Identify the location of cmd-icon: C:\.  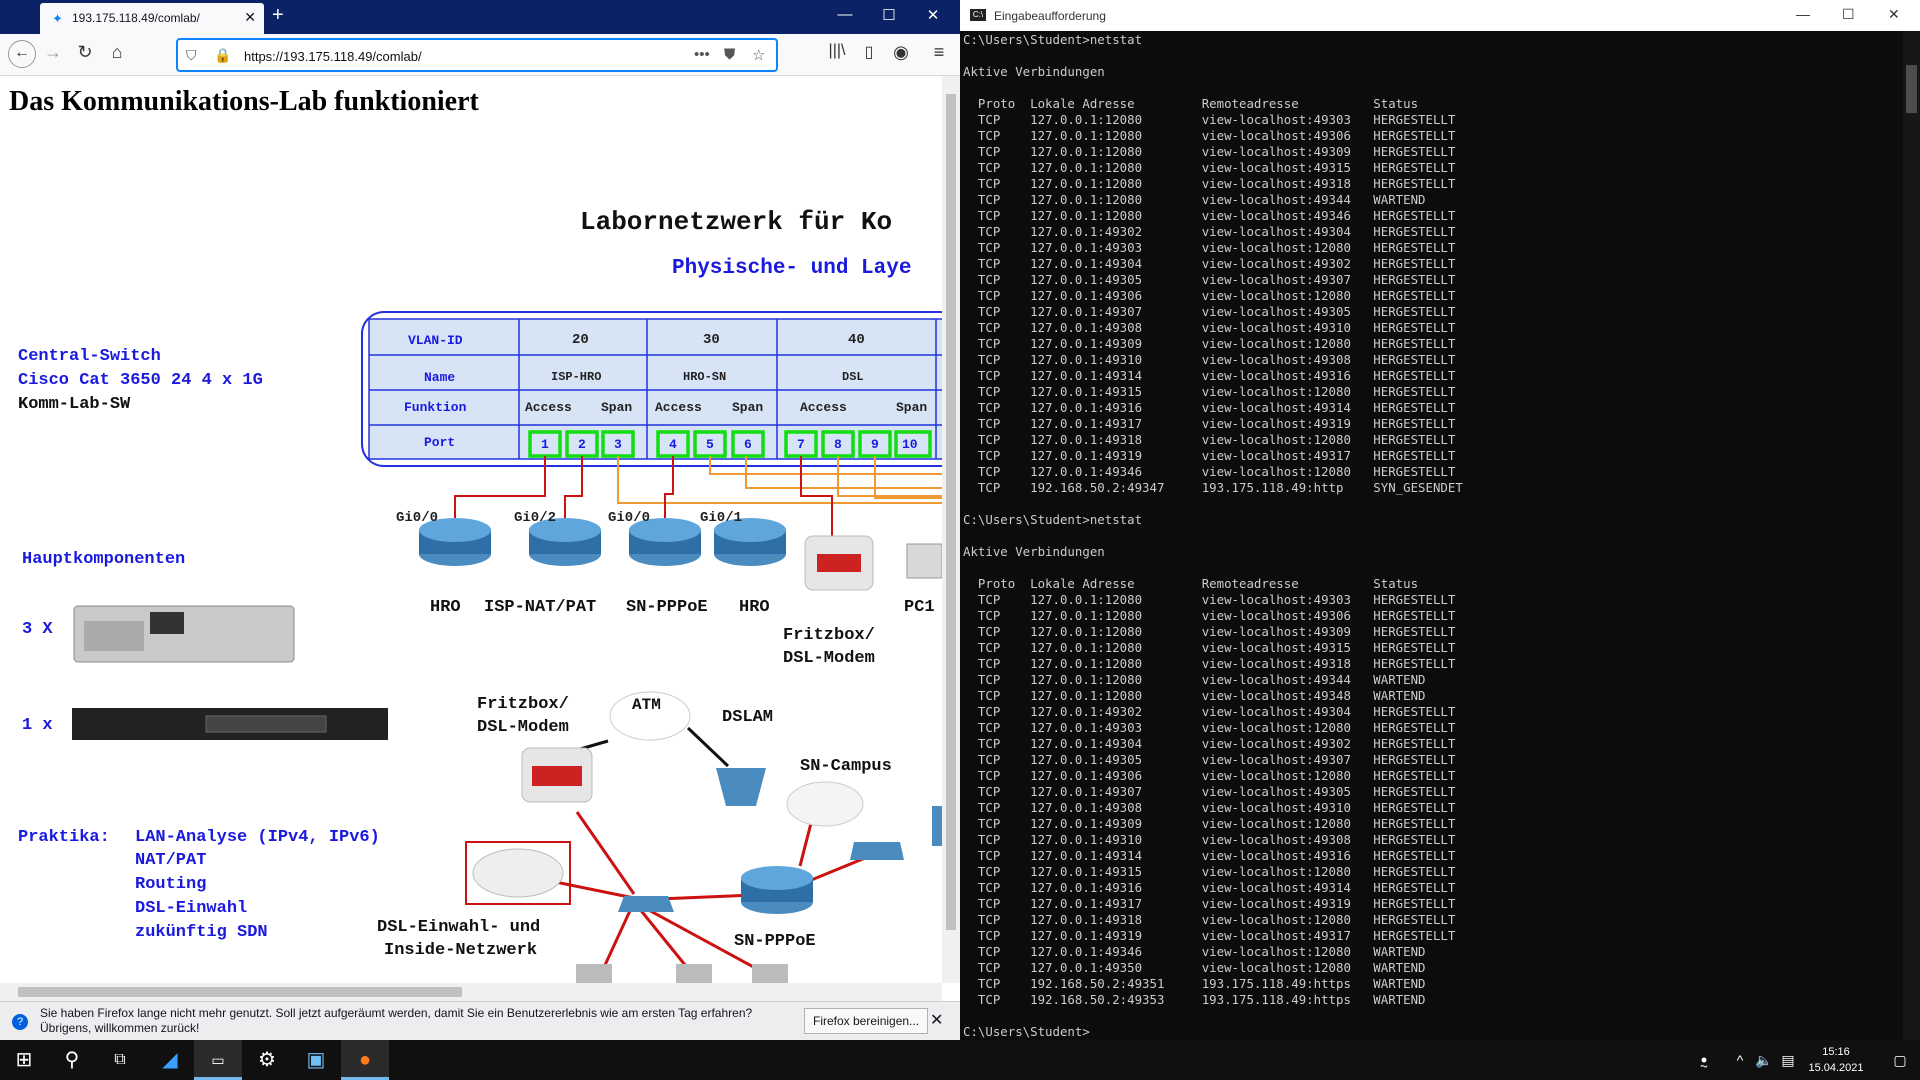
(978, 15).